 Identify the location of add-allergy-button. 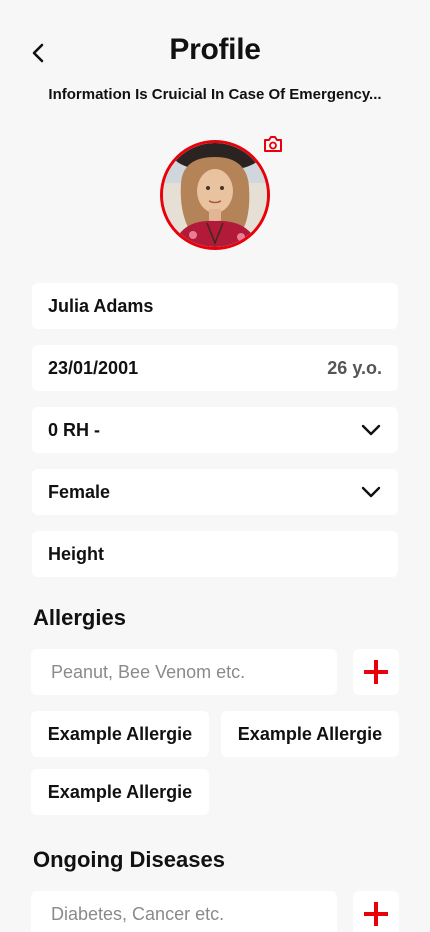
(376, 672).